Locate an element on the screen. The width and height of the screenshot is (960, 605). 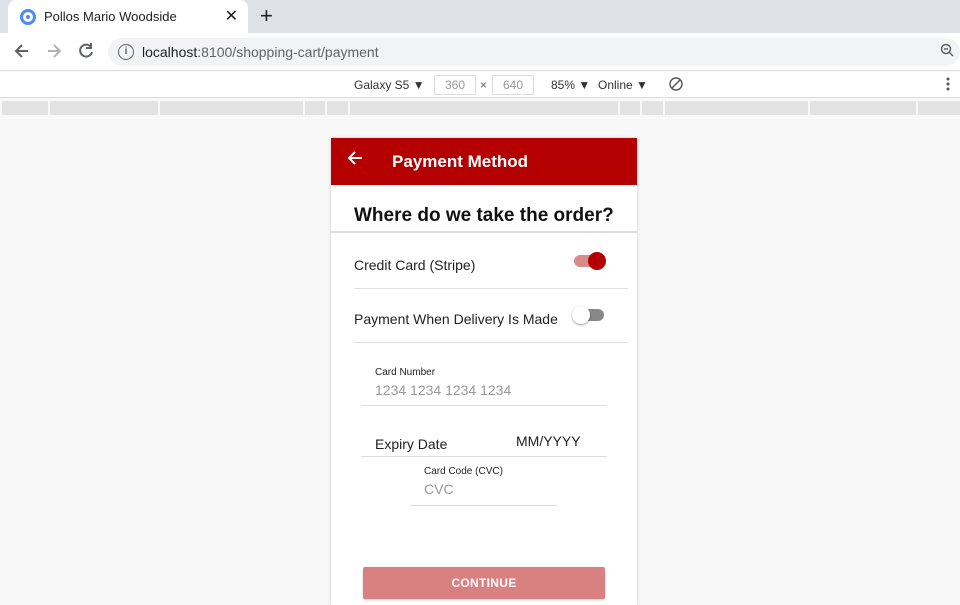
browser-toolbar: i localhost:8100/shopping-cart/payment is located at coordinates (480, 52).